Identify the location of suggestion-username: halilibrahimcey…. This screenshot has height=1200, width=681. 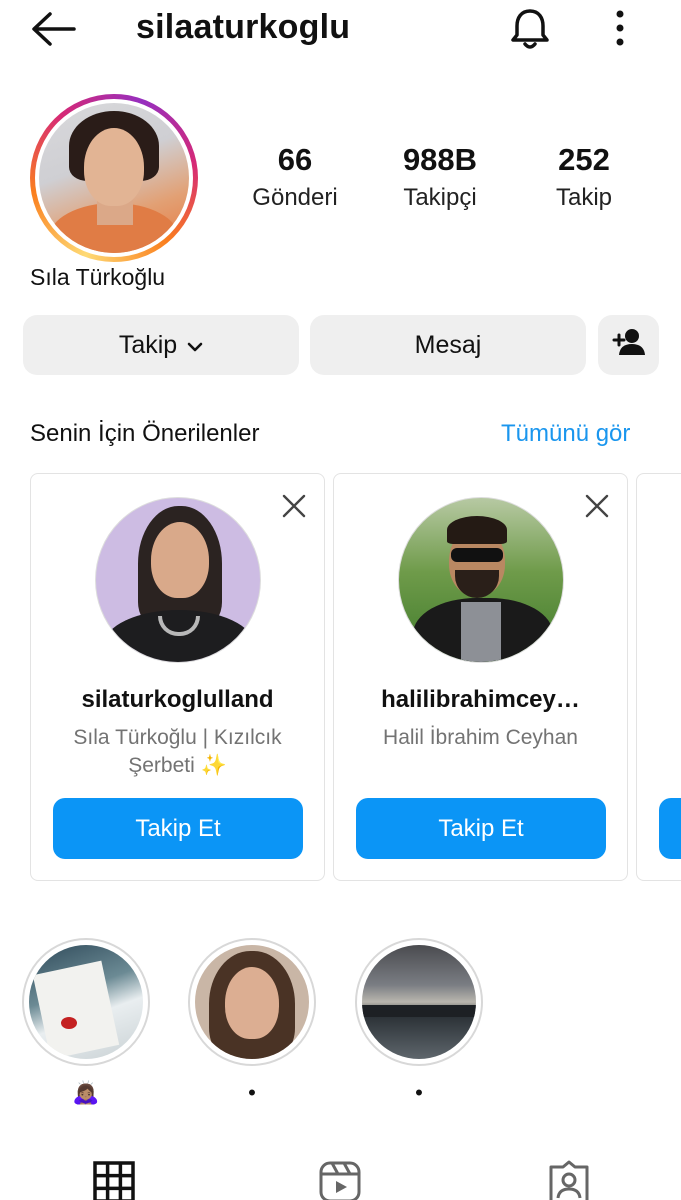
(480, 700).